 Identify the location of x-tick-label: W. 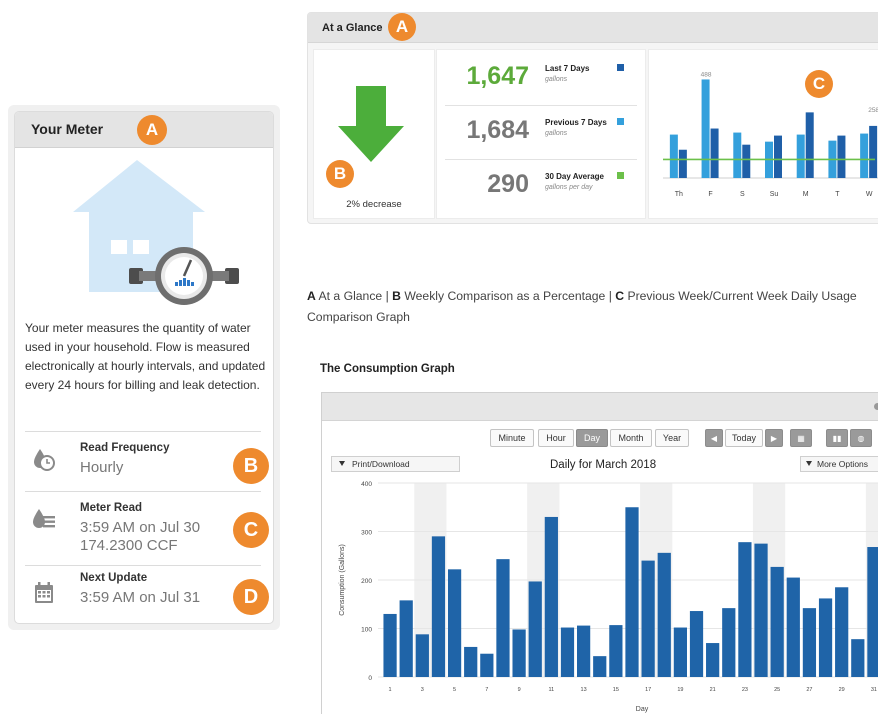
(869, 194).